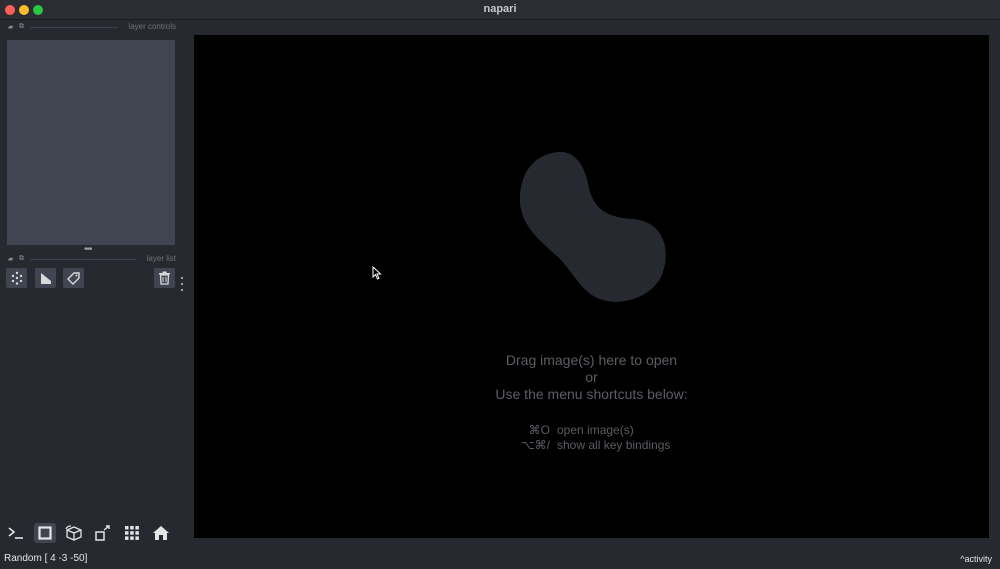 Image resolution: width=1000 pixels, height=569 pixels. I want to click on labels-icon, so click(73, 278).